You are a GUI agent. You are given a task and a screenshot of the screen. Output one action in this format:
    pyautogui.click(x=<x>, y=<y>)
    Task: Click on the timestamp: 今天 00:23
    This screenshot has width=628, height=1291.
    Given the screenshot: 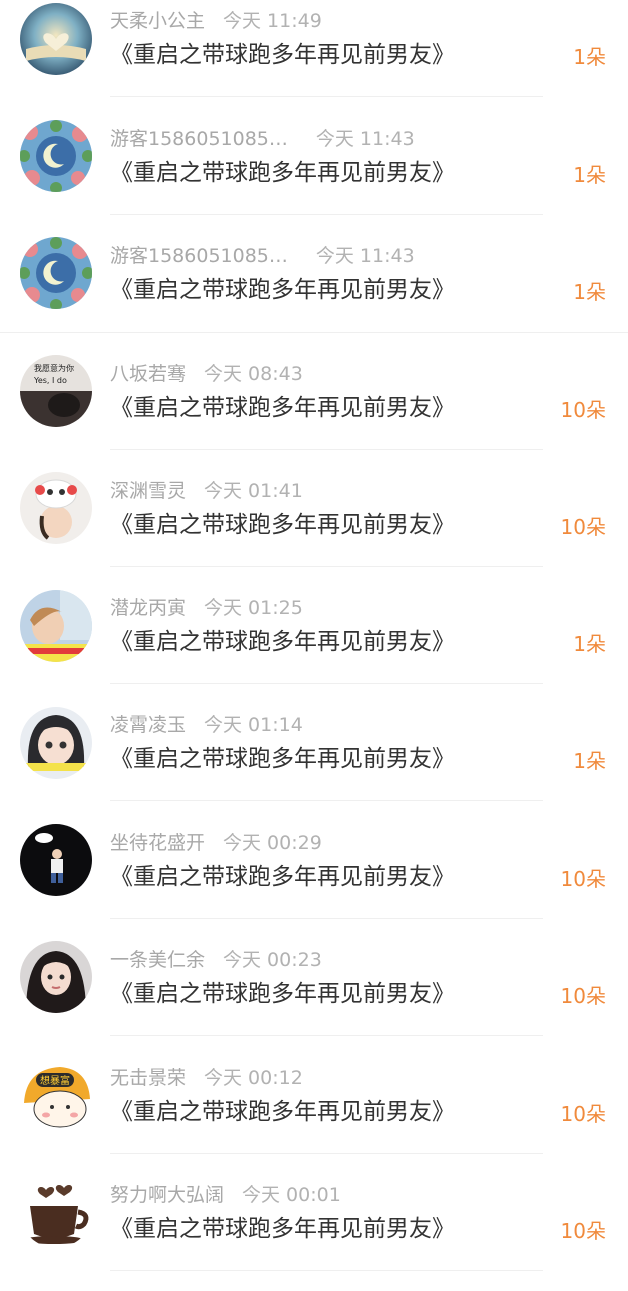 What is the action you would take?
    pyautogui.click(x=272, y=960)
    